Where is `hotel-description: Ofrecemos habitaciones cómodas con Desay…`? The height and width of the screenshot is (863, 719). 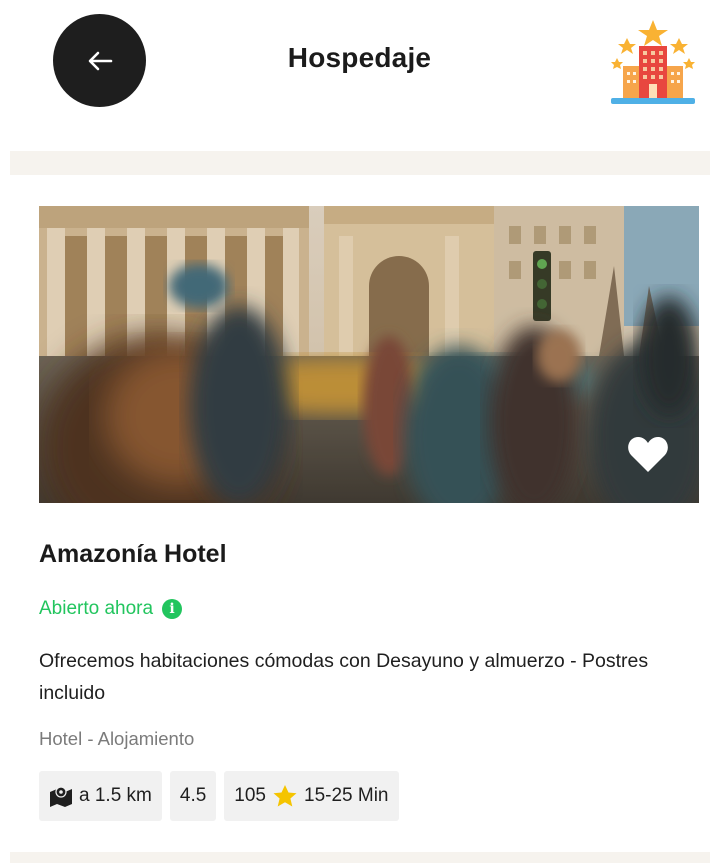
hotel-description: Ofrecemos habitaciones cómodas con Desay… is located at coordinates (344, 677).